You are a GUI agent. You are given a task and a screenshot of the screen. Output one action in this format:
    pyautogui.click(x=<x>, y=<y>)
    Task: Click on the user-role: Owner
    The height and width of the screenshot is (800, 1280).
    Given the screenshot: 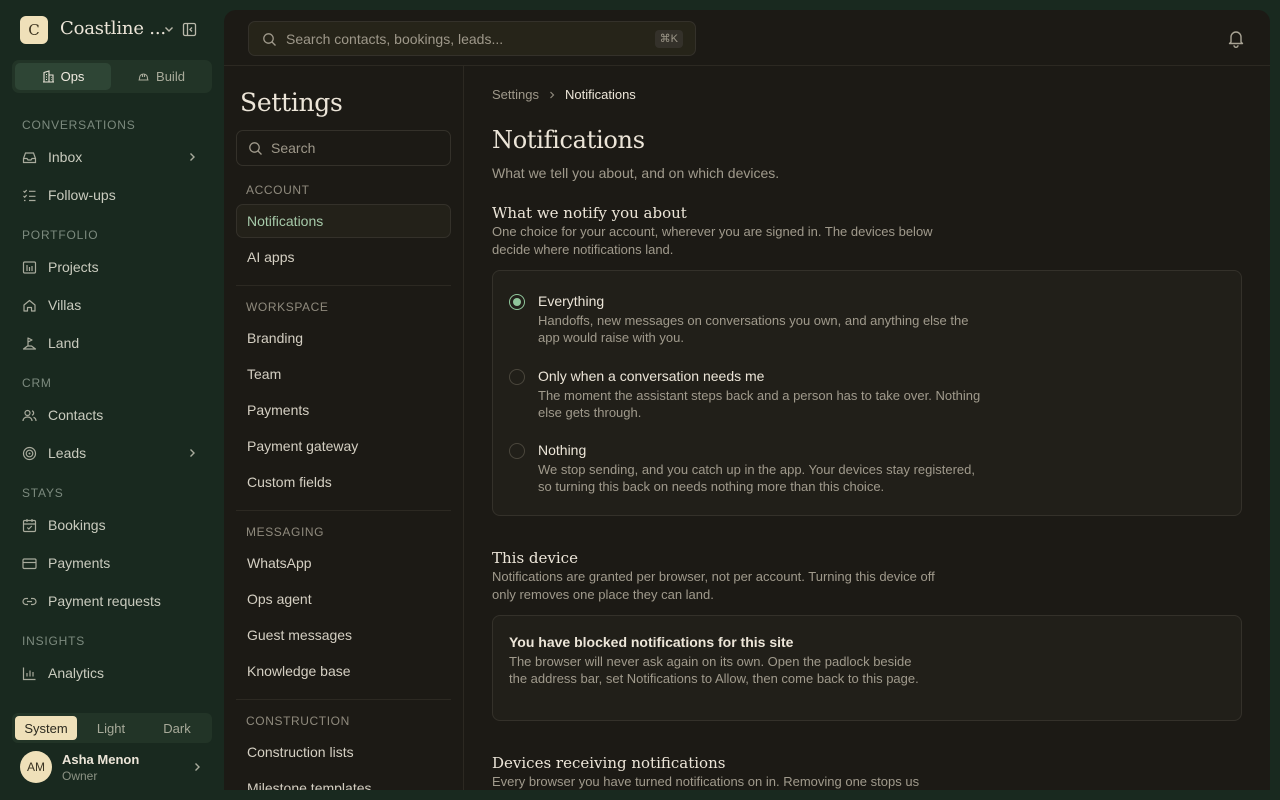 What is the action you would take?
    pyautogui.click(x=80, y=776)
    